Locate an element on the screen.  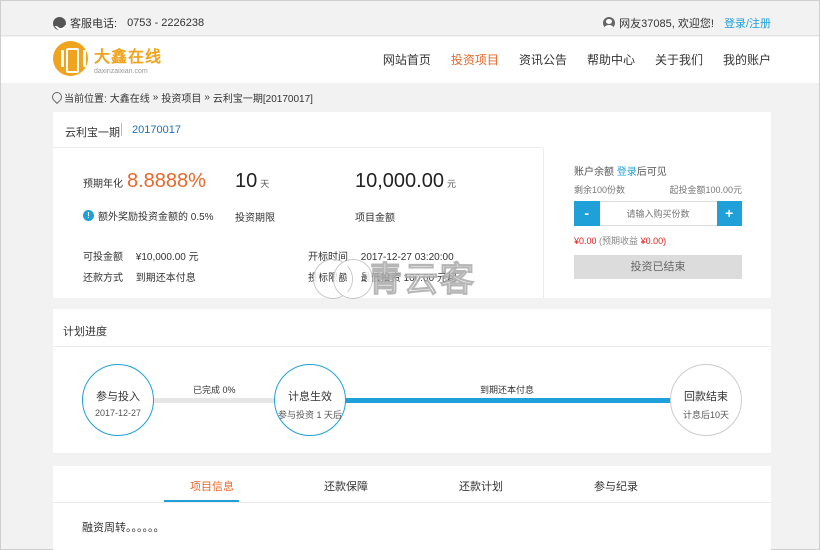
plan-divider is located at coordinates (412, 346).